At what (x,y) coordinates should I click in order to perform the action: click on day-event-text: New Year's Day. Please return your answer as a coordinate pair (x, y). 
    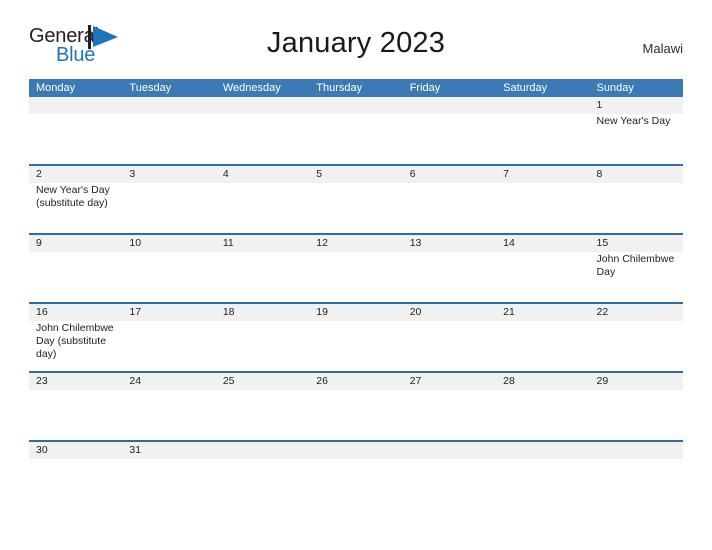
    Looking at the image, I should click on (633, 121).